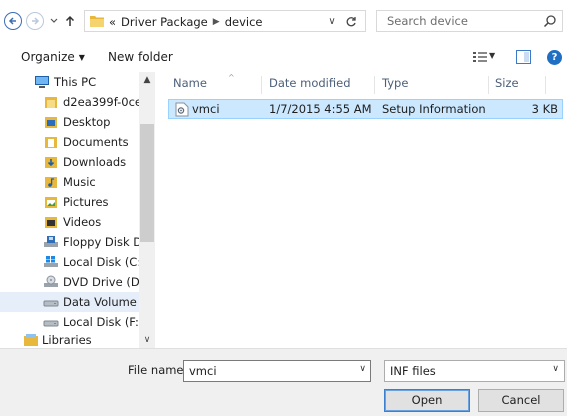 The height and width of the screenshot is (416, 567). I want to click on search-input: Search device, so click(469, 21).